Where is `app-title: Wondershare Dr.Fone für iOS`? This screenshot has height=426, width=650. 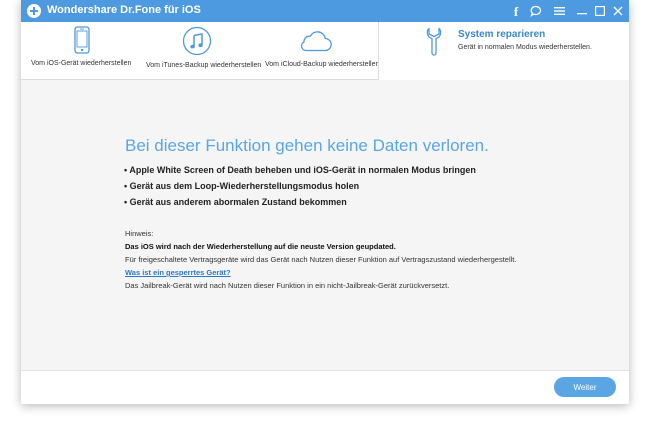
app-title: Wondershare Dr.Fone für iOS is located at coordinates (124, 10).